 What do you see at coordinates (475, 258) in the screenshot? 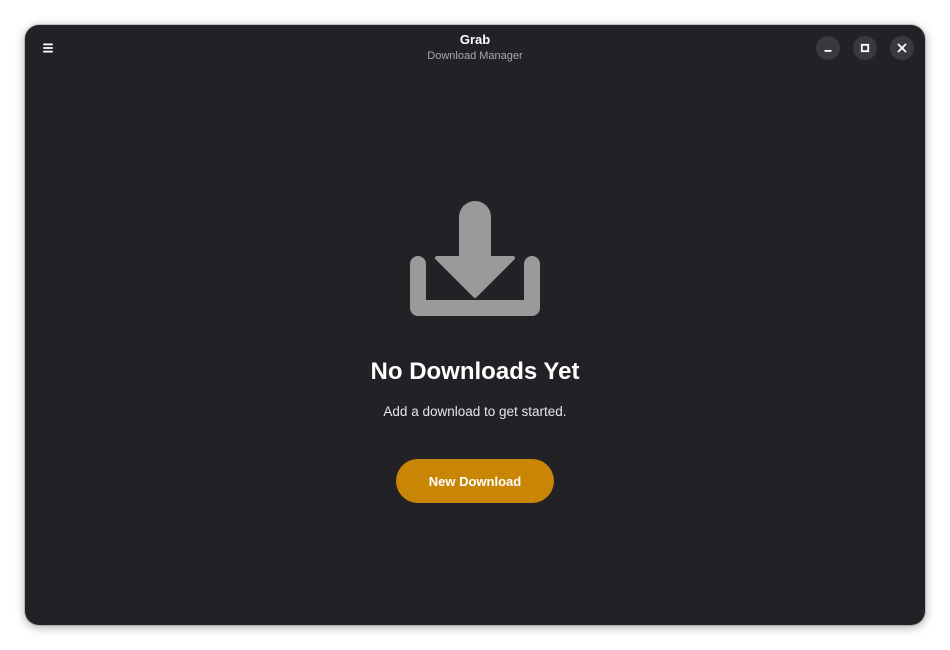
I see `download-icon` at bounding box center [475, 258].